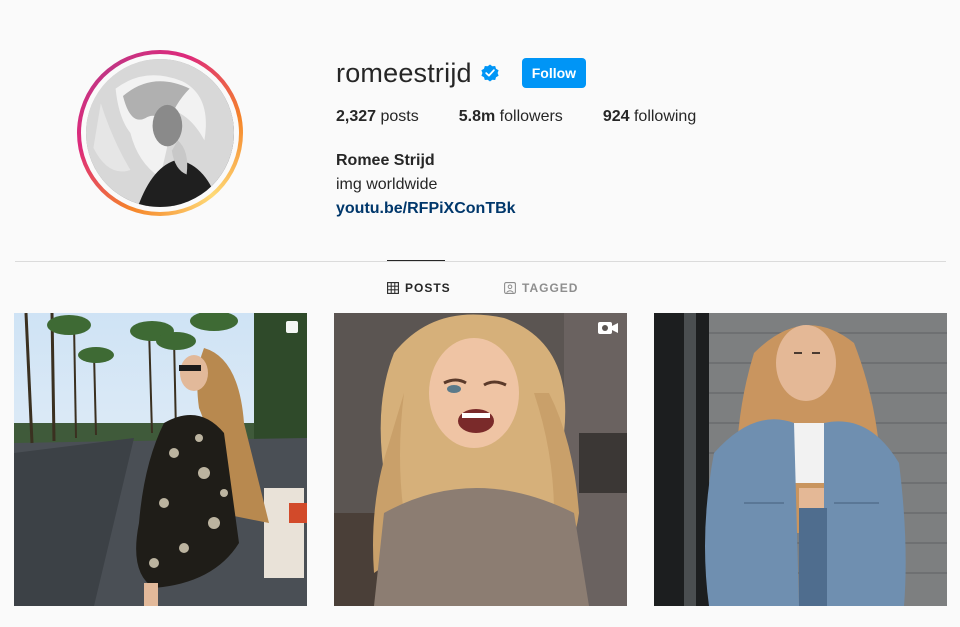 This screenshot has height=627, width=960. Describe the element at coordinates (510, 288) in the screenshot. I see `tagged-icon` at that location.